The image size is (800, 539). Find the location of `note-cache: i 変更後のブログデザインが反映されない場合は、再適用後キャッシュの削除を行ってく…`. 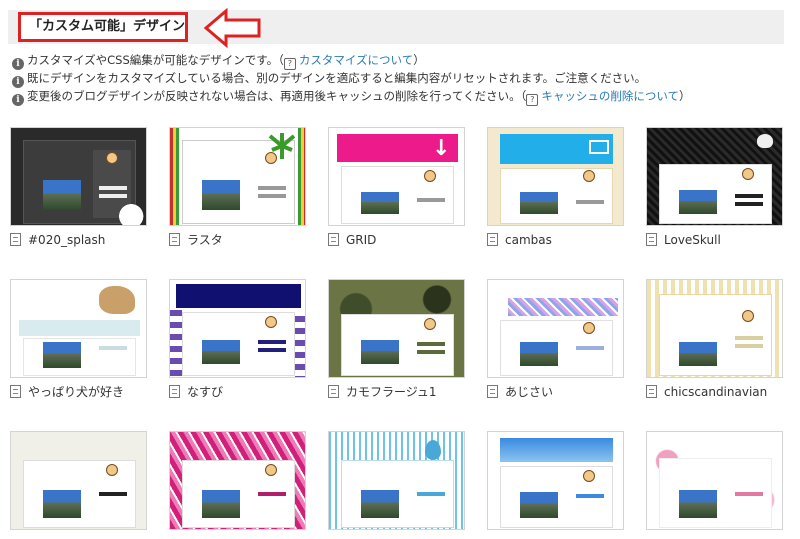

note-cache: i 変更後のブログデザインが反映されない場合は、再適用後キャッシュの削除を行ってく… is located at coordinates (351, 97).